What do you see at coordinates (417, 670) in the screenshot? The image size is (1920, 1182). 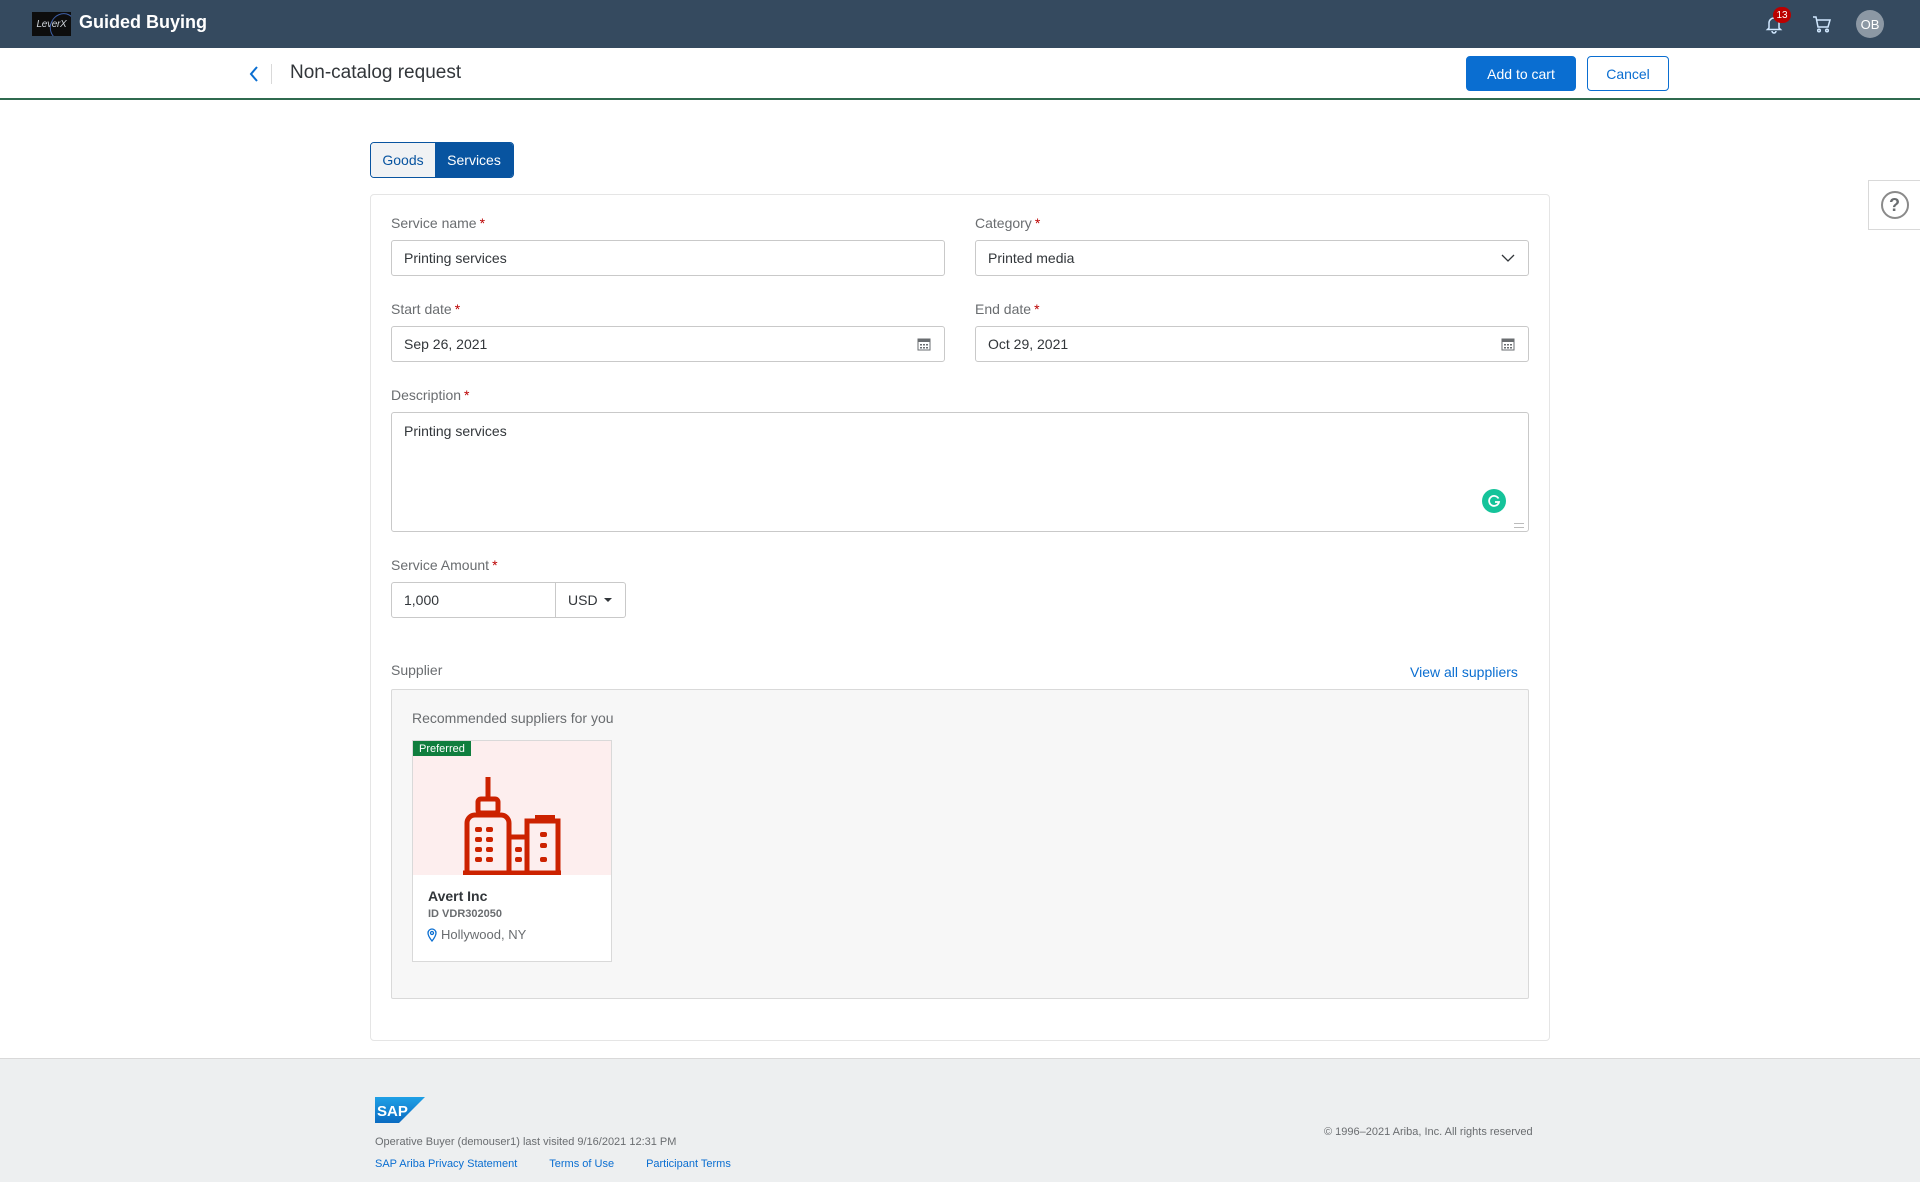 I see `supplier-label: Supplier` at bounding box center [417, 670].